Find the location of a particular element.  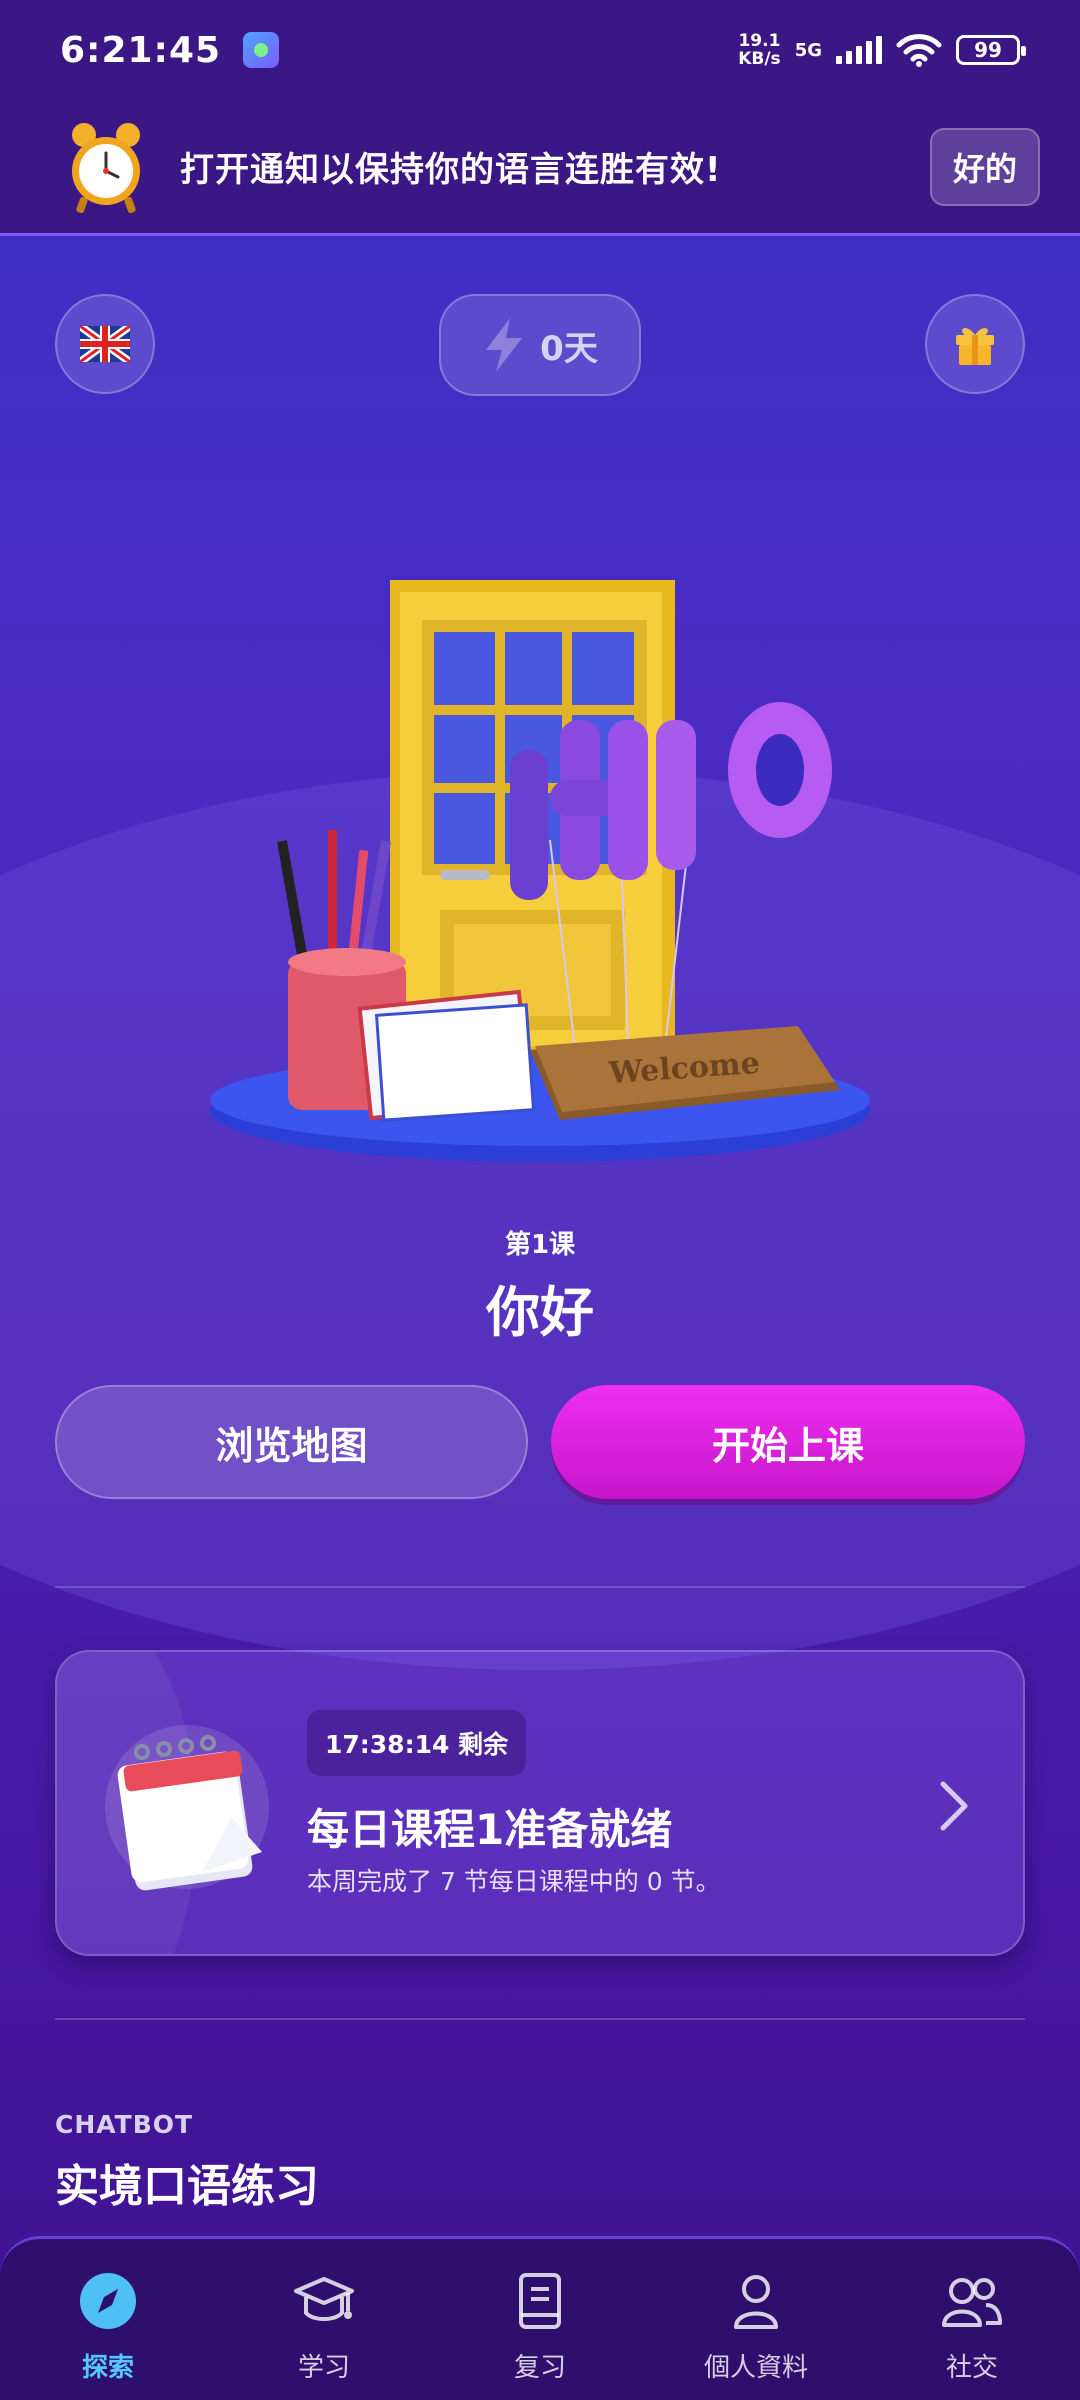

chevron-right-icon is located at coordinates (954, 1806).